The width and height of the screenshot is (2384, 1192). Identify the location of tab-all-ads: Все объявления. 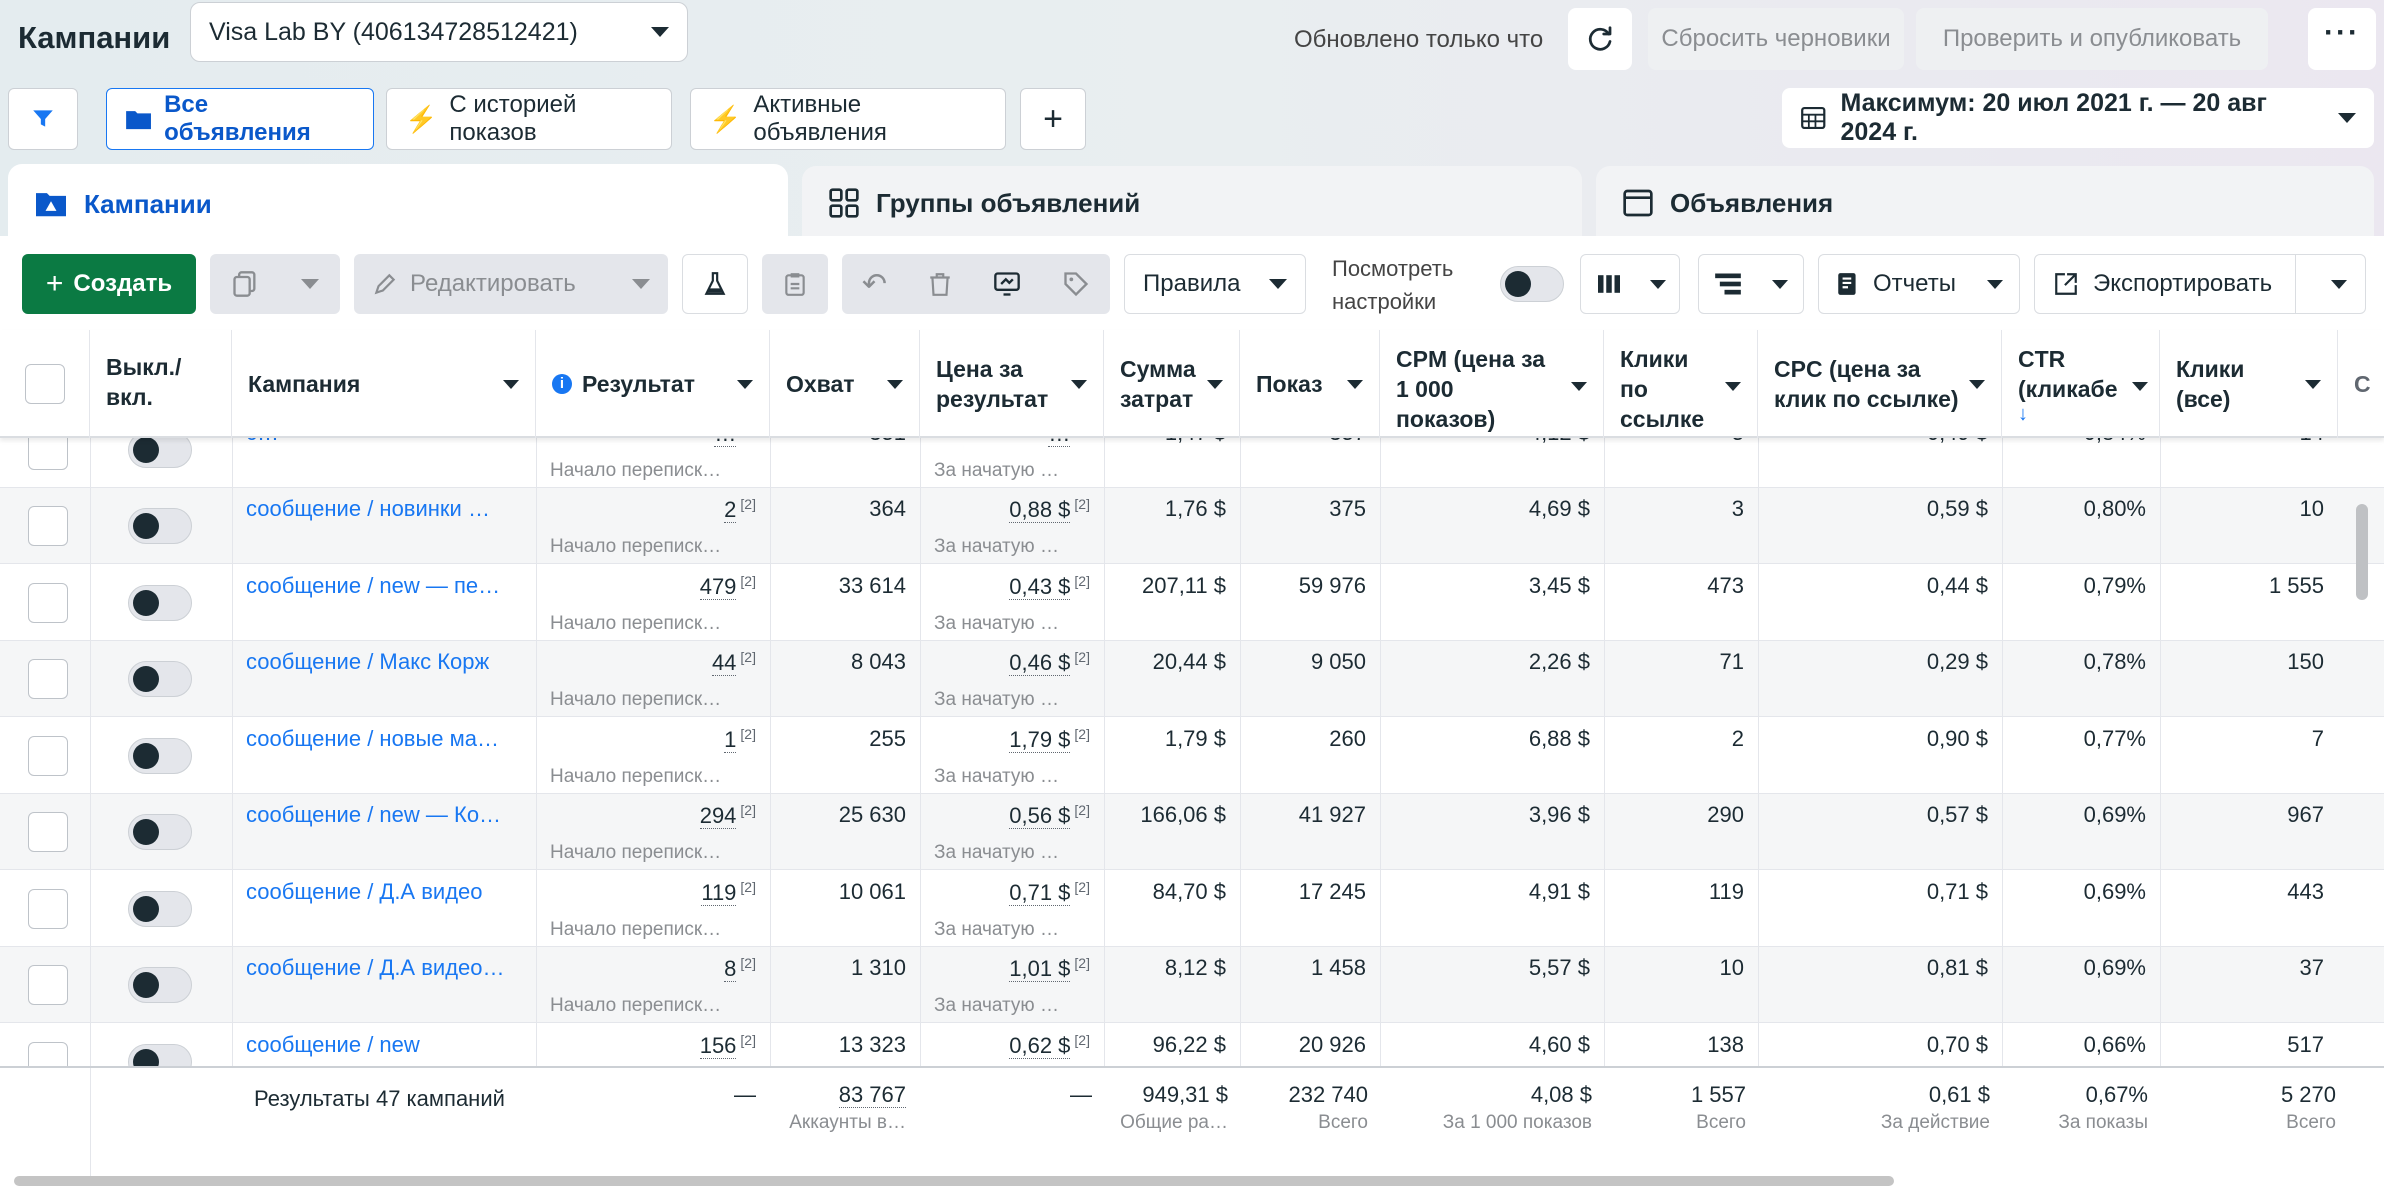
(240, 119).